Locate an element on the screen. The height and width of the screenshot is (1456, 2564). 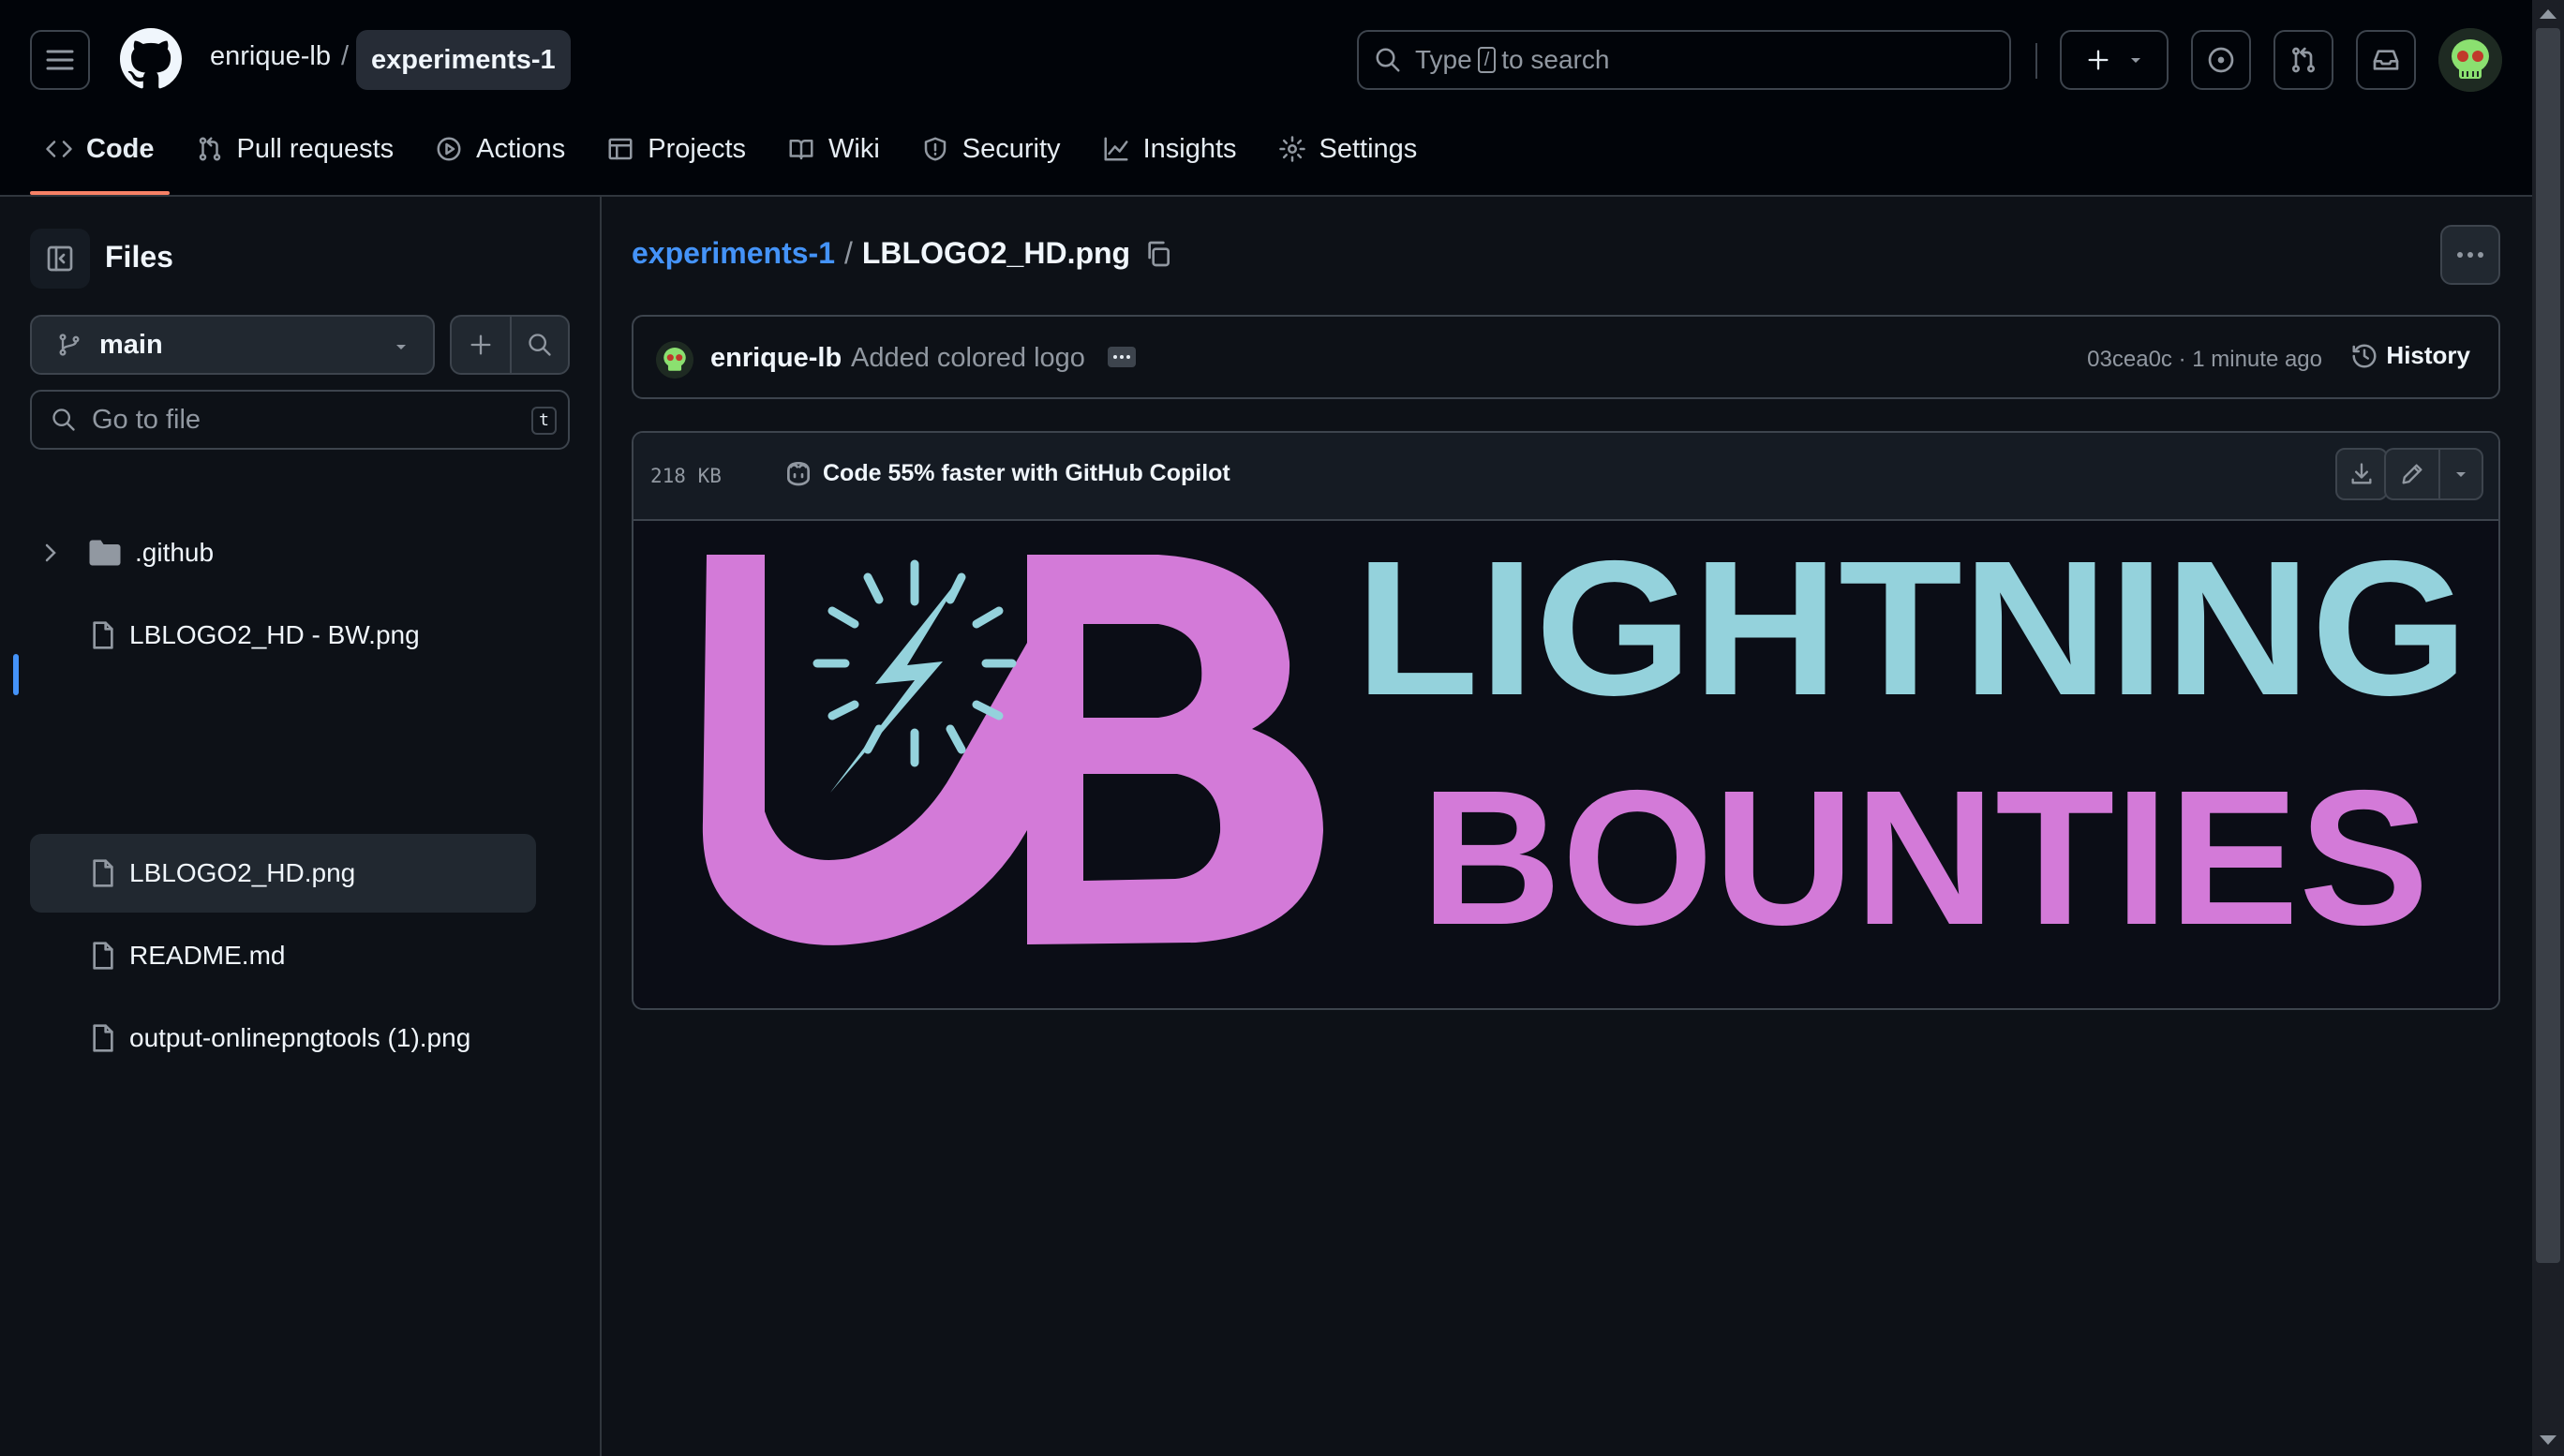
lb-monogram is located at coordinates (1013, 750).